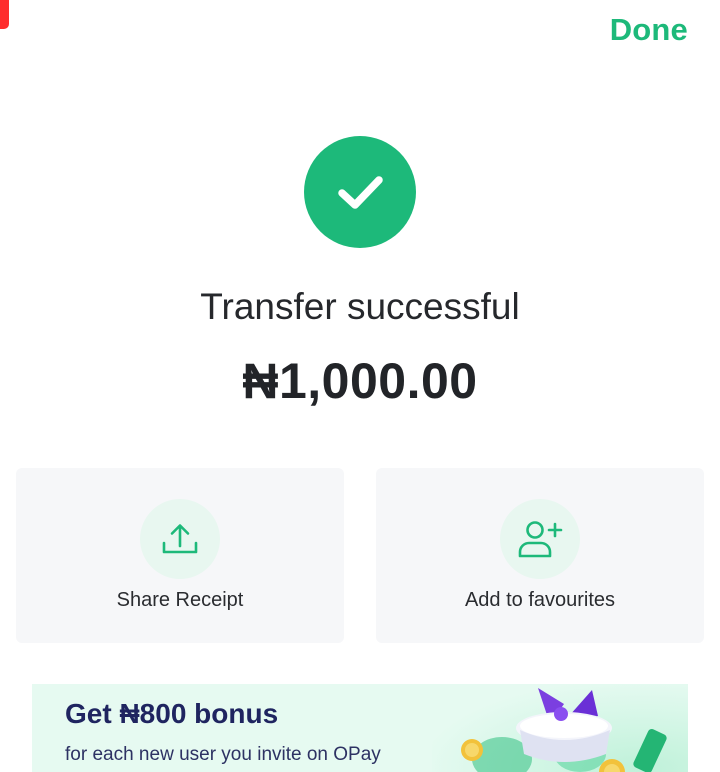 The height and width of the screenshot is (772, 720). What do you see at coordinates (649, 30) in the screenshot?
I see `done-button: Done` at bounding box center [649, 30].